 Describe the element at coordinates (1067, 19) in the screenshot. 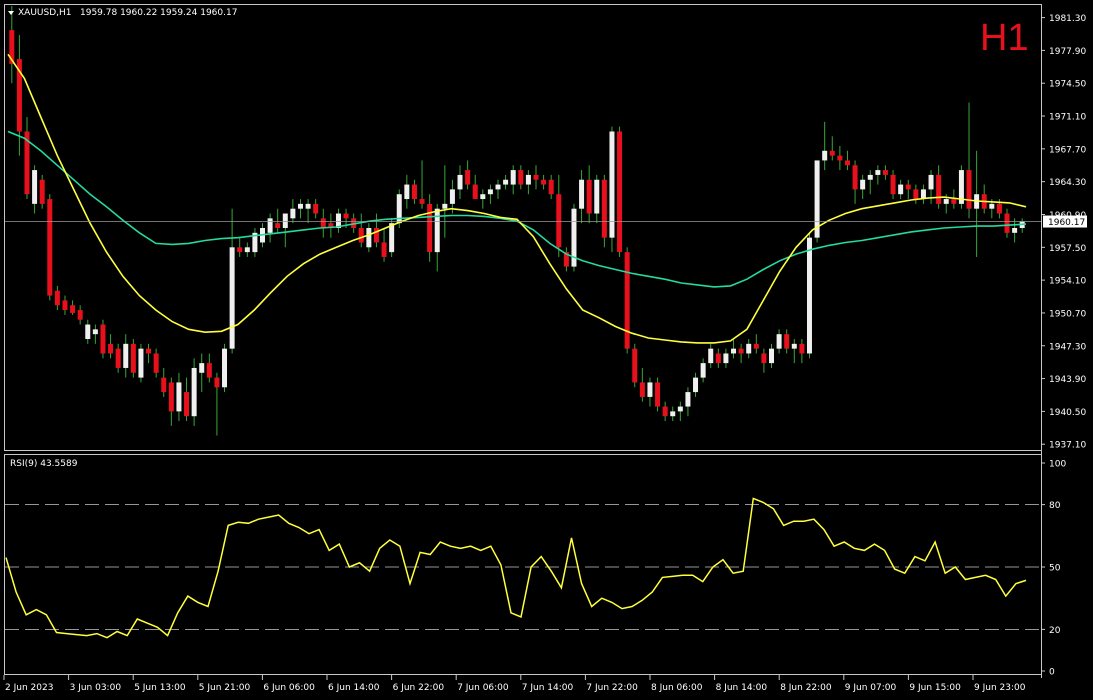

I see `price-tick-label: 1981.30` at that location.